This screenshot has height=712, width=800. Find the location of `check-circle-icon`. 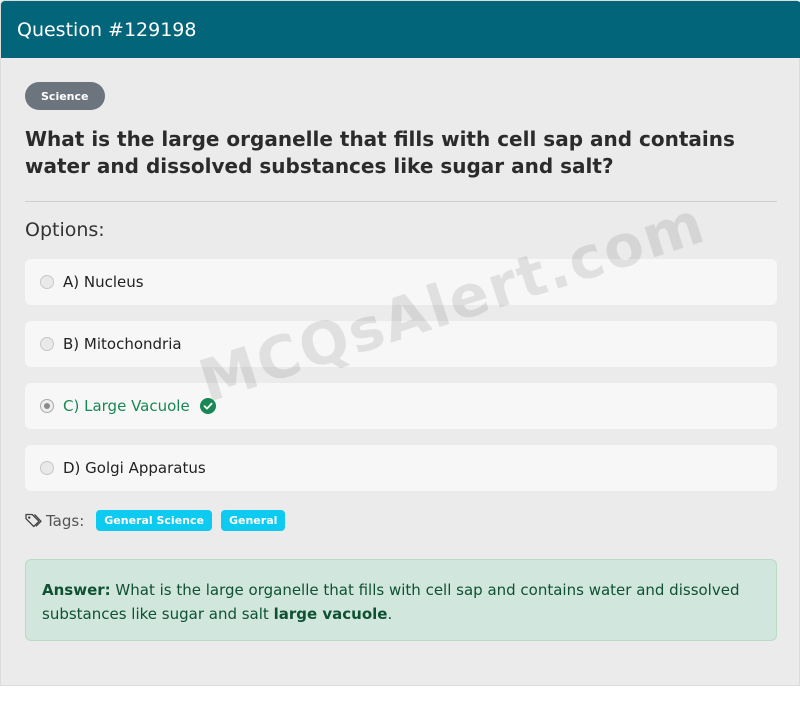

check-circle-icon is located at coordinates (207, 406).